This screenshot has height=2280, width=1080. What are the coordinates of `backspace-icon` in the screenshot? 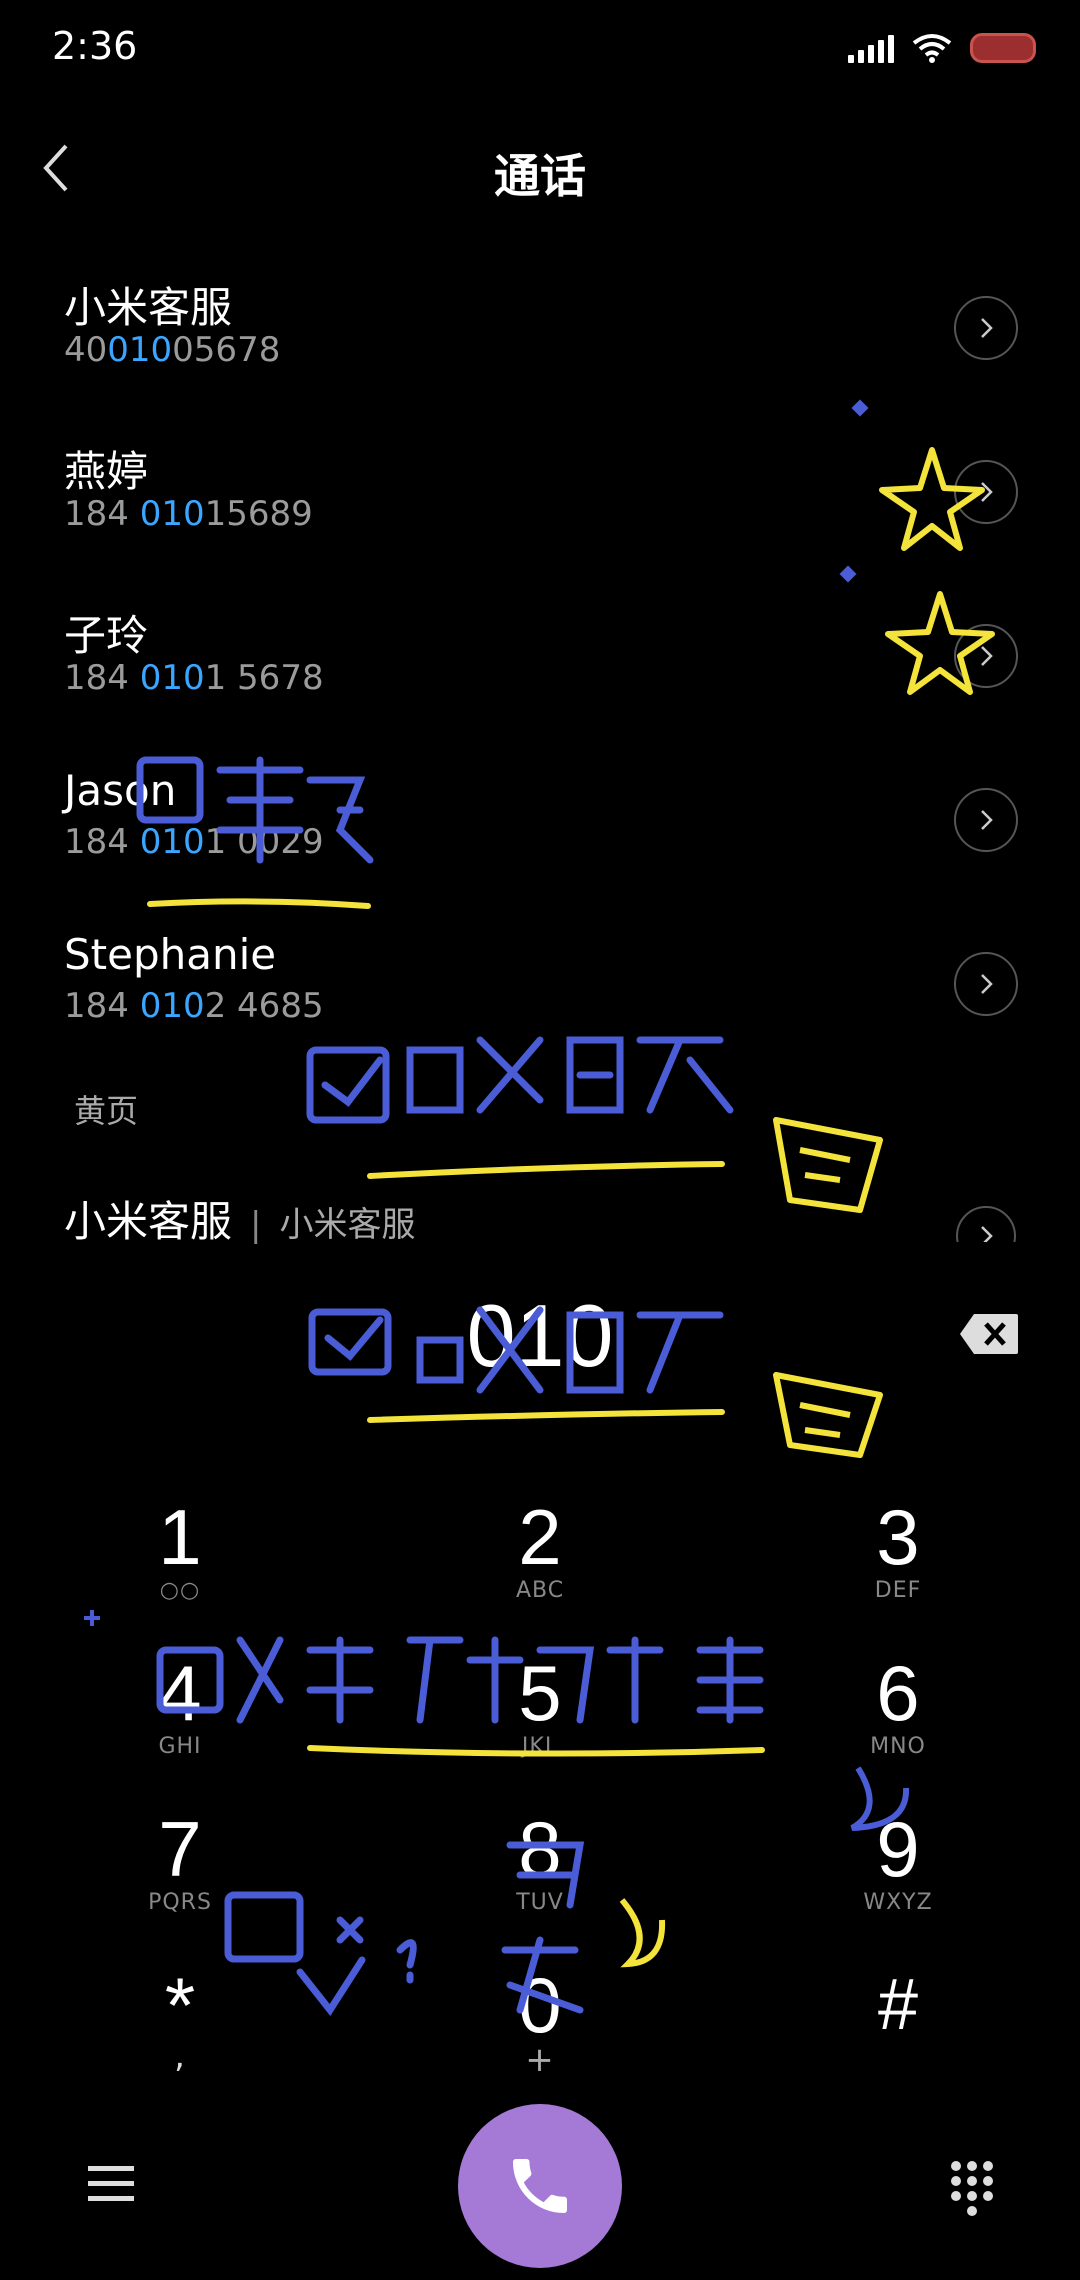 It's located at (989, 1334).